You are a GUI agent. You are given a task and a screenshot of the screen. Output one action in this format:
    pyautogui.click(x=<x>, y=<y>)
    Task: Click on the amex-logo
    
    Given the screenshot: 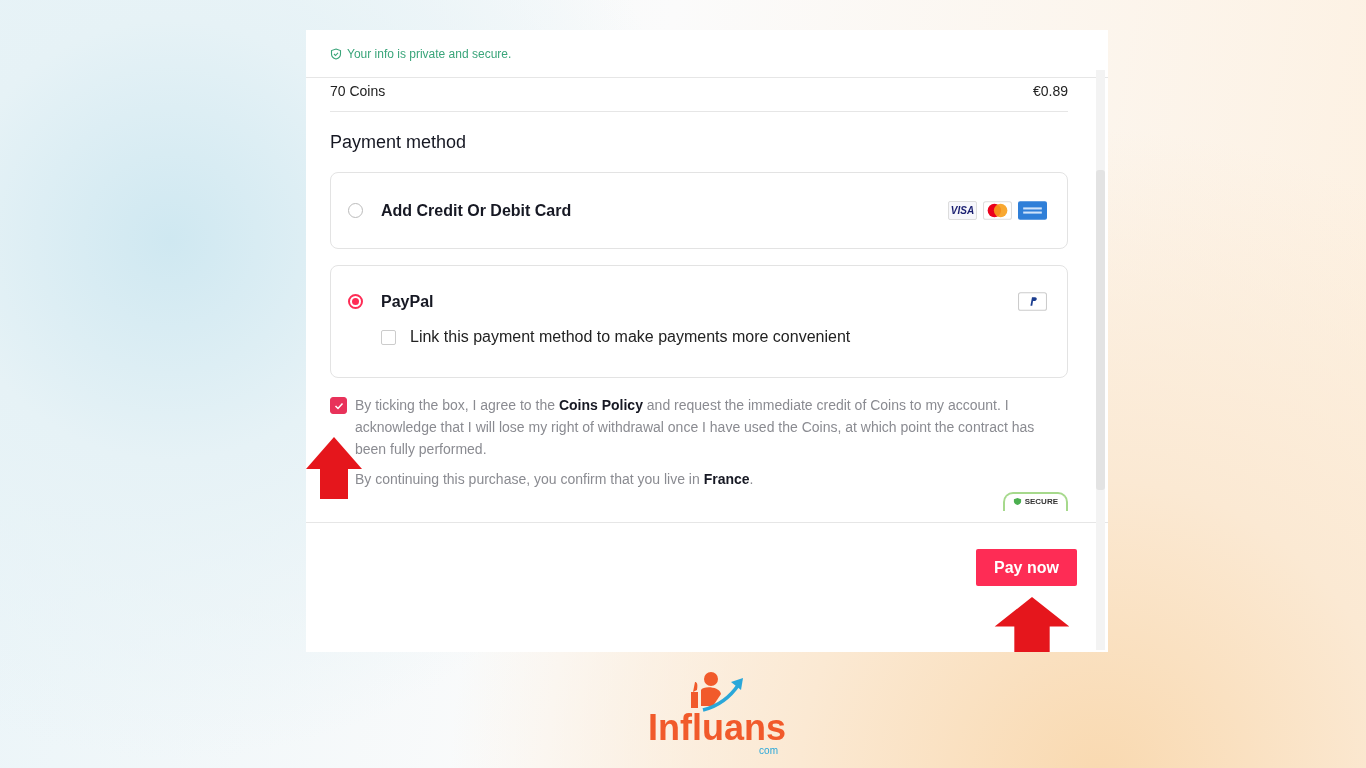 What is the action you would take?
    pyautogui.click(x=1032, y=210)
    